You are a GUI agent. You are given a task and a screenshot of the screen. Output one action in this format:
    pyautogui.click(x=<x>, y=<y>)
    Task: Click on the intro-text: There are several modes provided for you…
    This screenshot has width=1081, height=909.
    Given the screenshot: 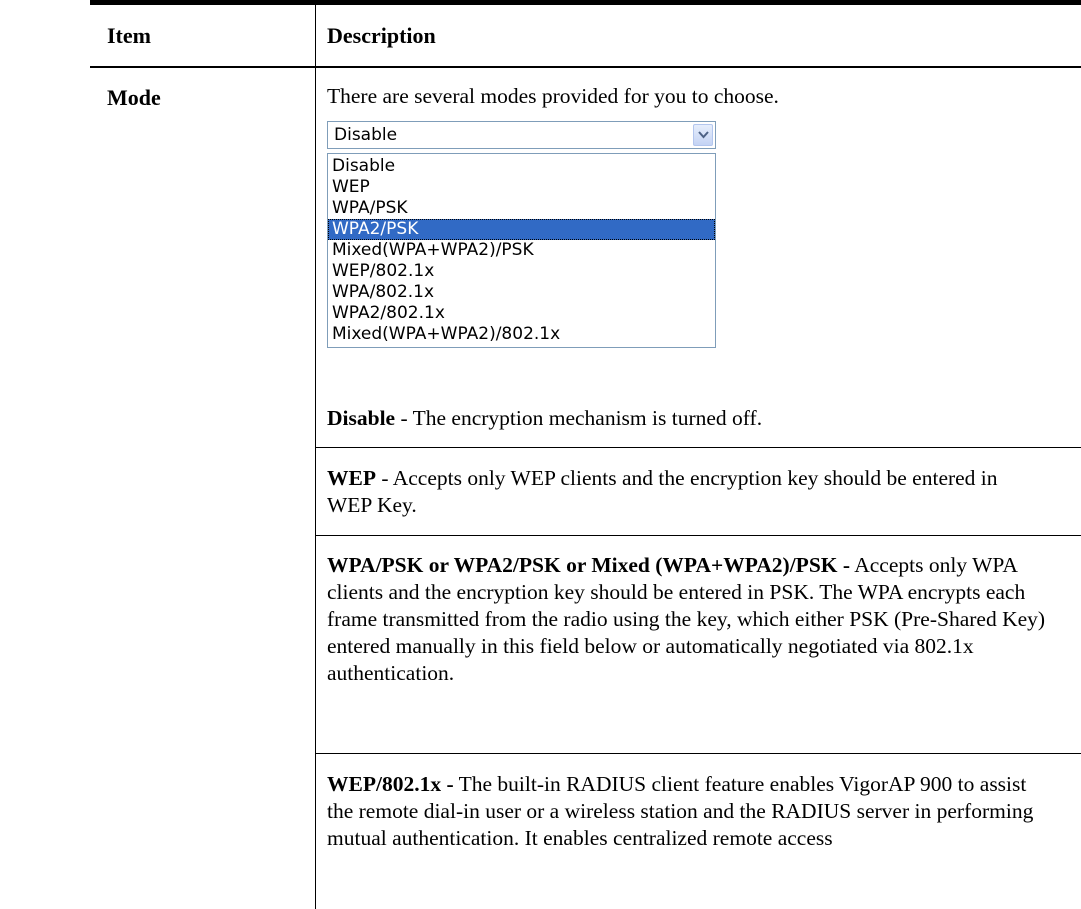 What is the action you would take?
    pyautogui.click(x=553, y=96)
    